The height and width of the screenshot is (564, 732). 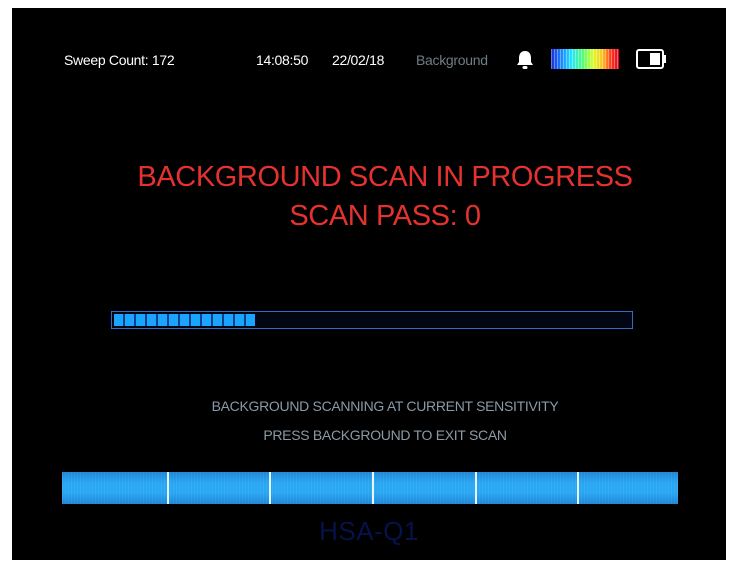 I want to click on info-exit-hint: PRESS BACKGROUND TO EXIT SCAN, so click(x=385, y=435).